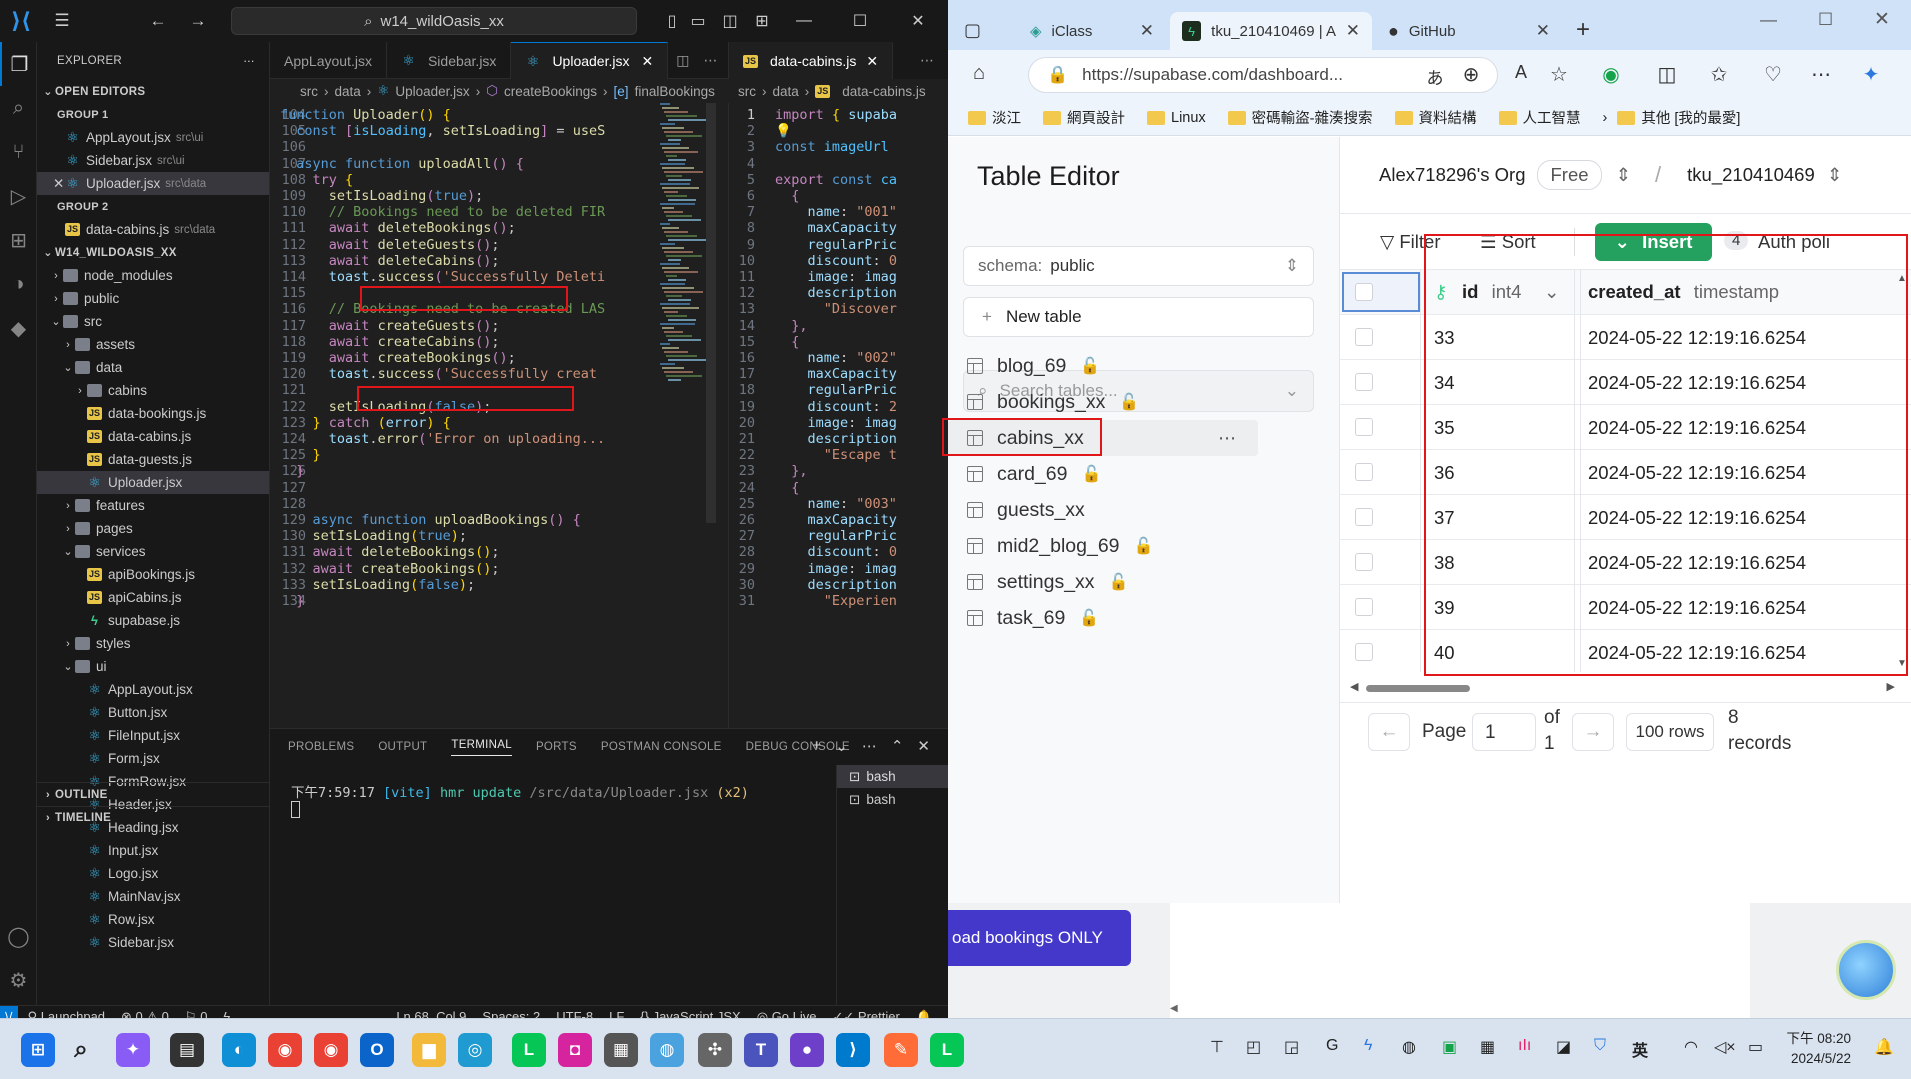 This screenshot has width=1911, height=1079. What do you see at coordinates (1471, 74) in the screenshot?
I see `zoom-icon: ⊕` at bounding box center [1471, 74].